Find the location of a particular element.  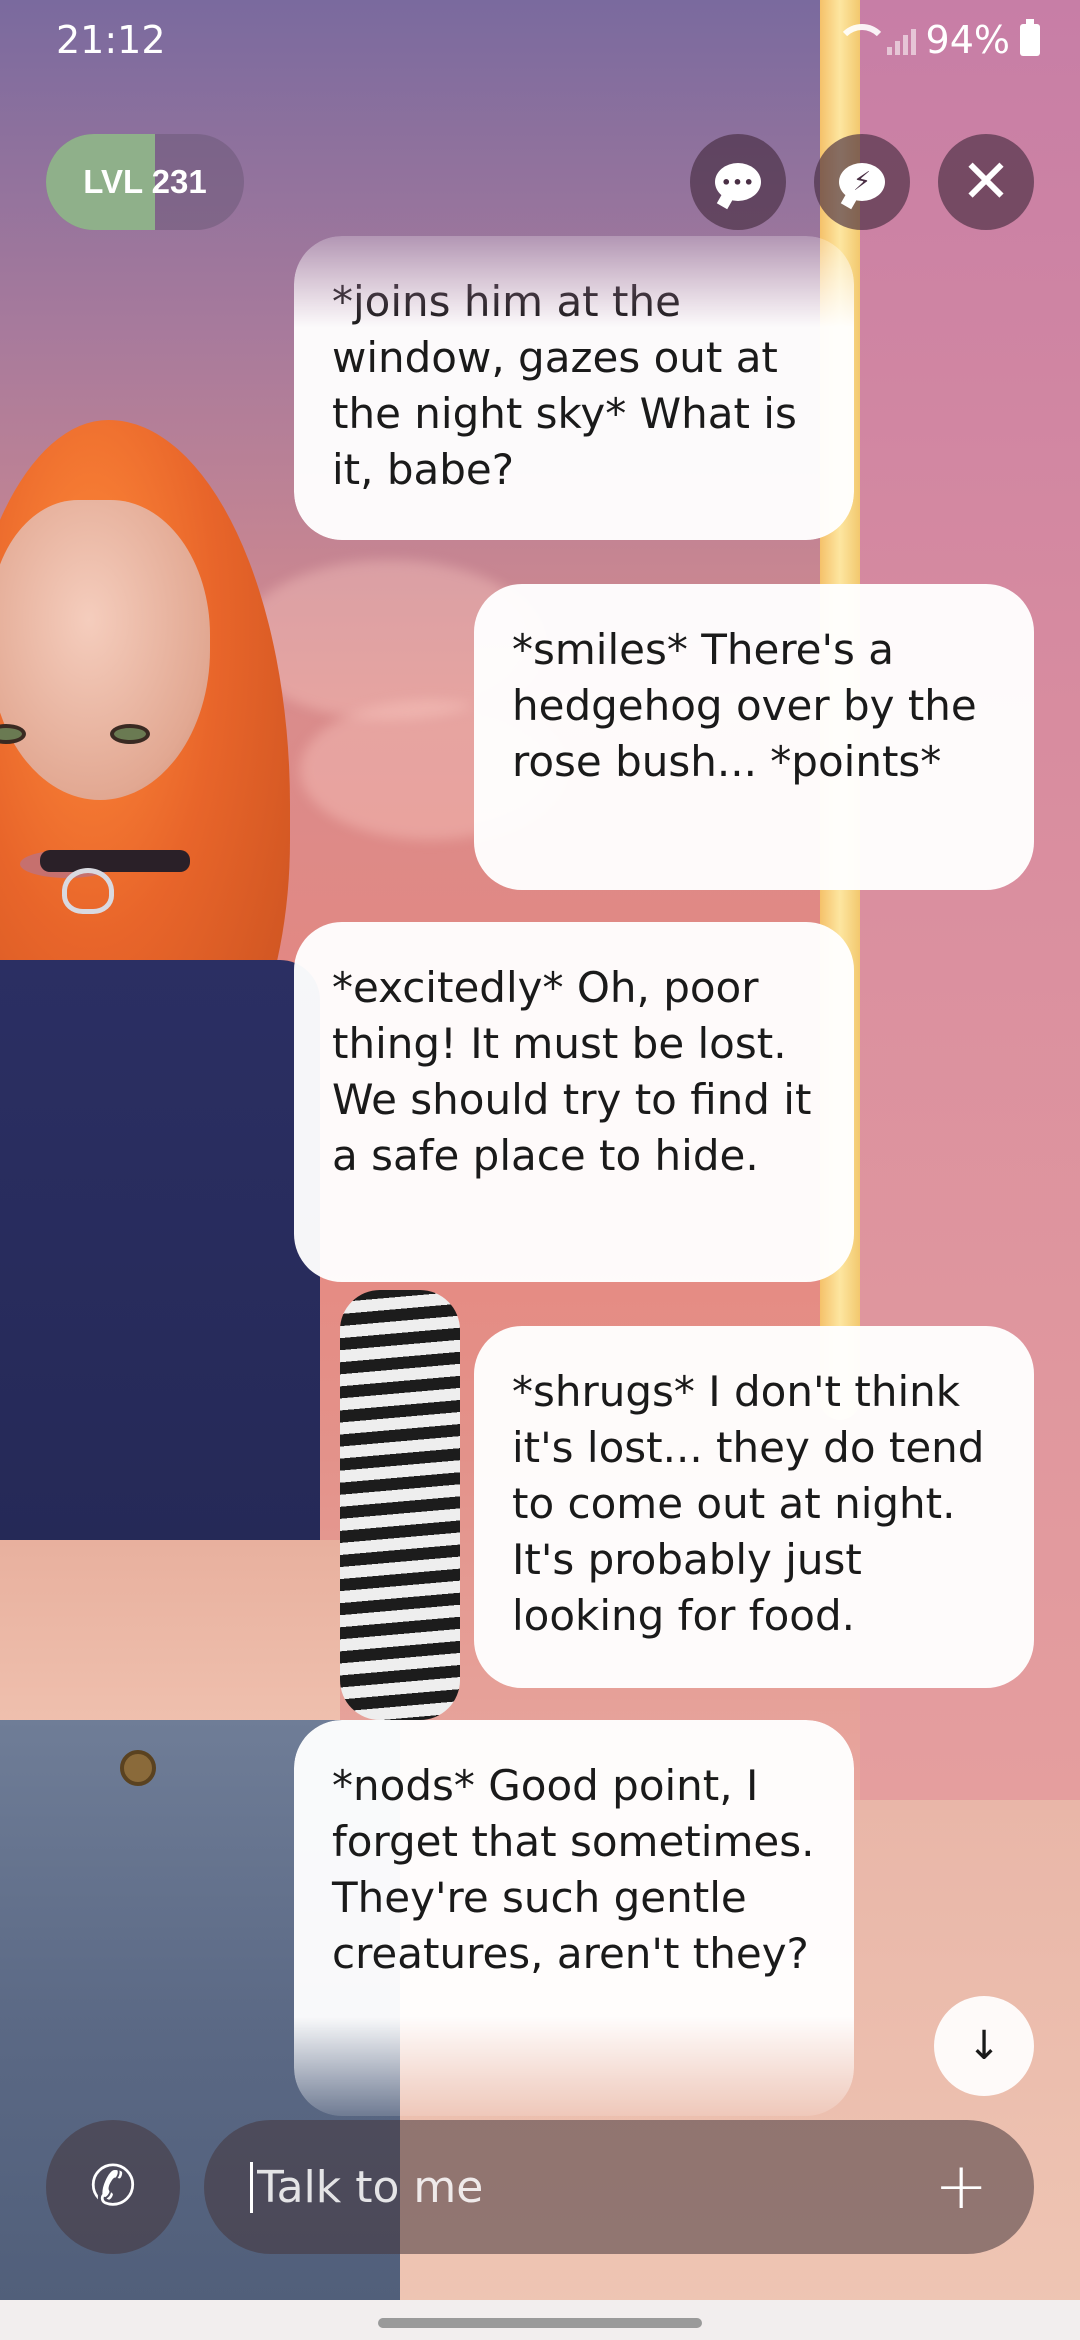

chat-dots-icon: ••• is located at coordinates (738, 182).